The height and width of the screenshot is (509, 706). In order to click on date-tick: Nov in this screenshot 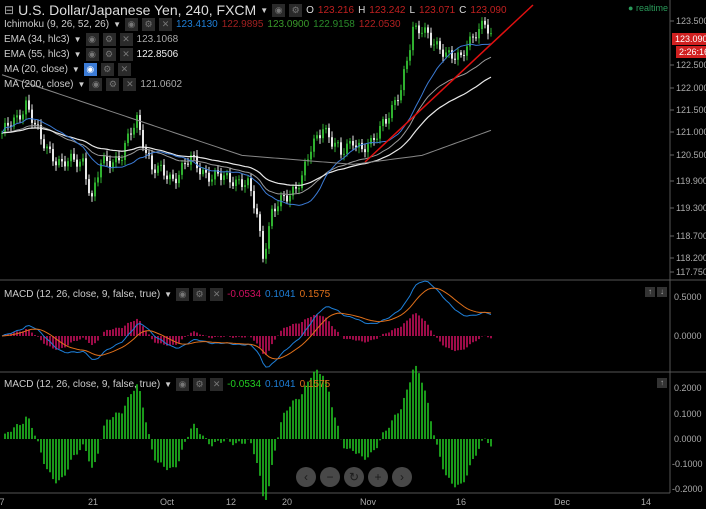, I will do `click(368, 502)`.